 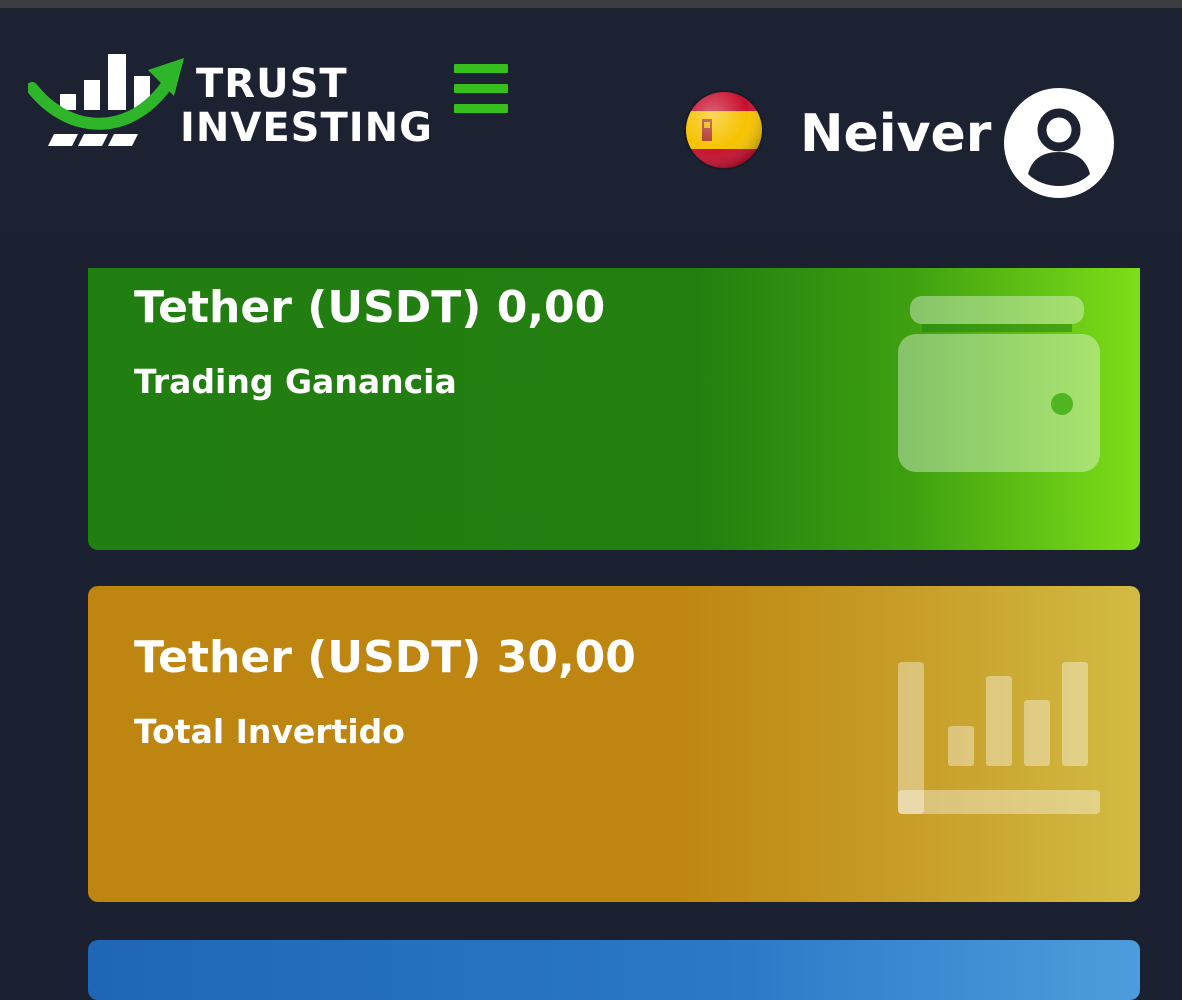 I want to click on card-amount: Tether (USDT) 30,00, so click(x=385, y=657).